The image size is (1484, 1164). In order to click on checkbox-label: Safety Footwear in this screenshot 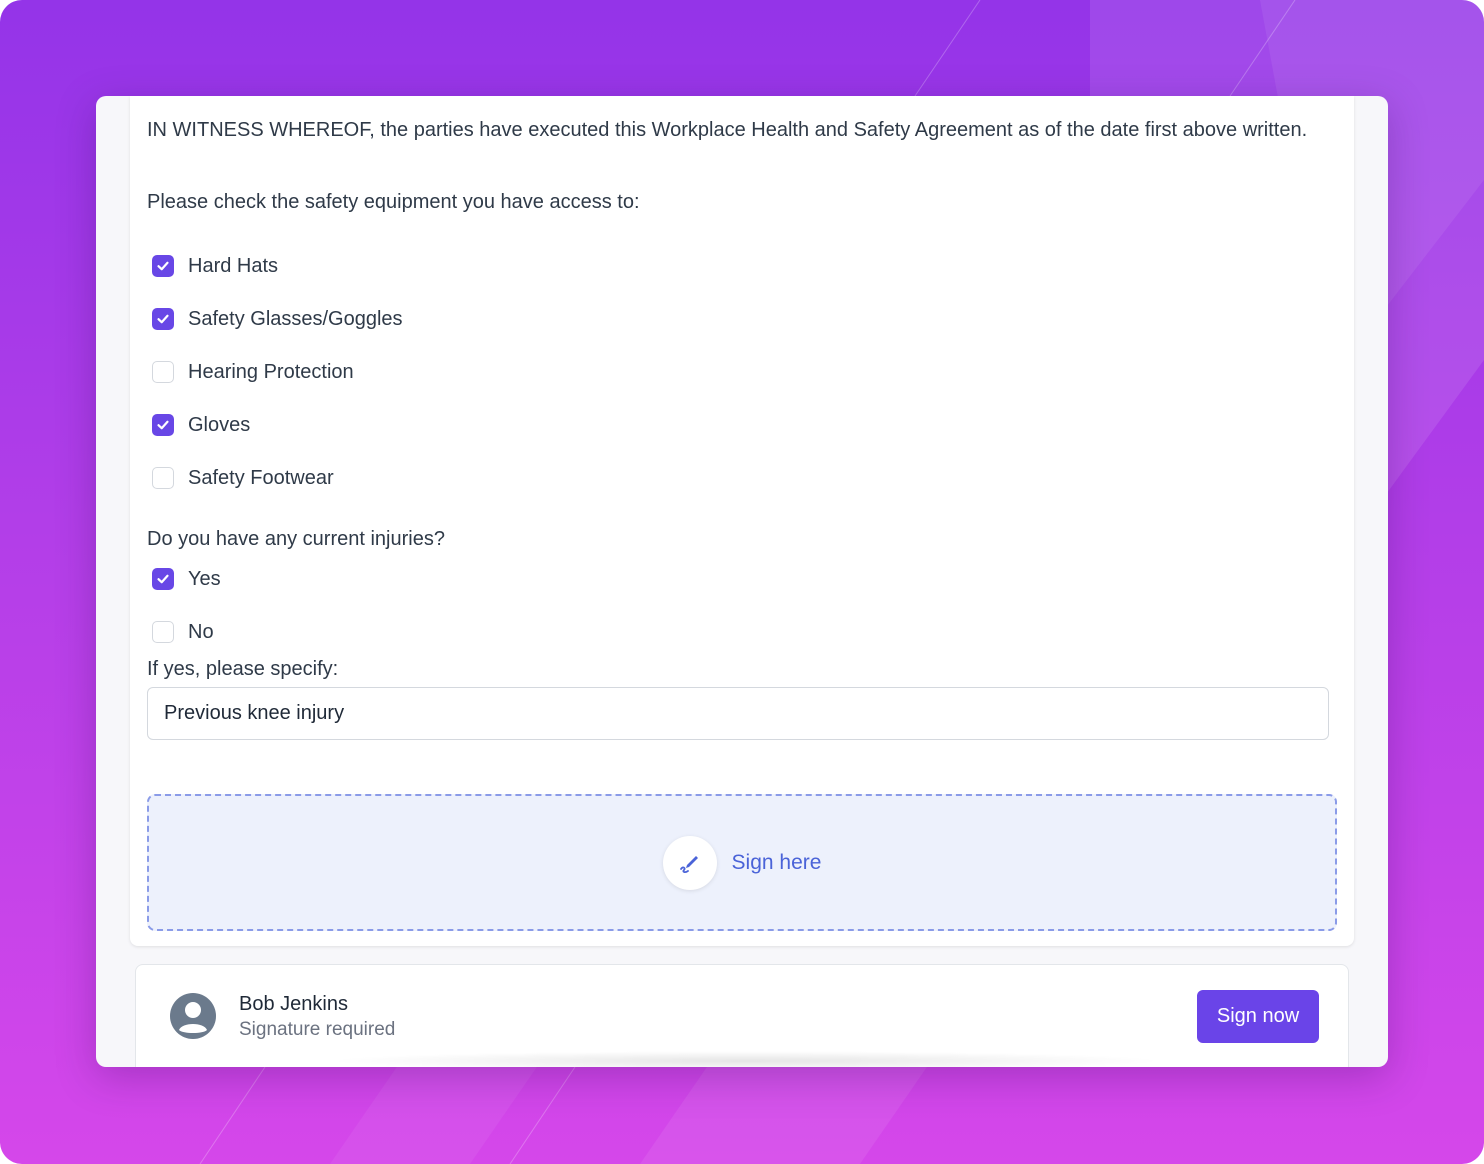, I will do `click(261, 477)`.